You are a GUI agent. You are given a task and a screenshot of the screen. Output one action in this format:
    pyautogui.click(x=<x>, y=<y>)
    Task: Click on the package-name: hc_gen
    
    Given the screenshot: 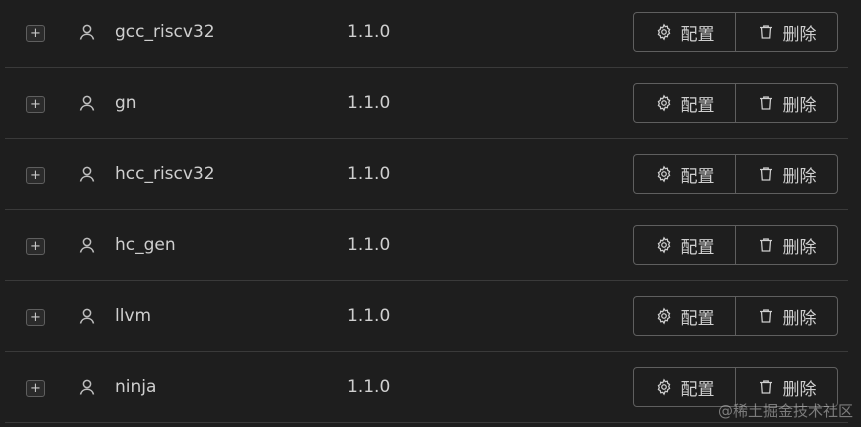 What is the action you would take?
    pyautogui.click(x=145, y=245)
    